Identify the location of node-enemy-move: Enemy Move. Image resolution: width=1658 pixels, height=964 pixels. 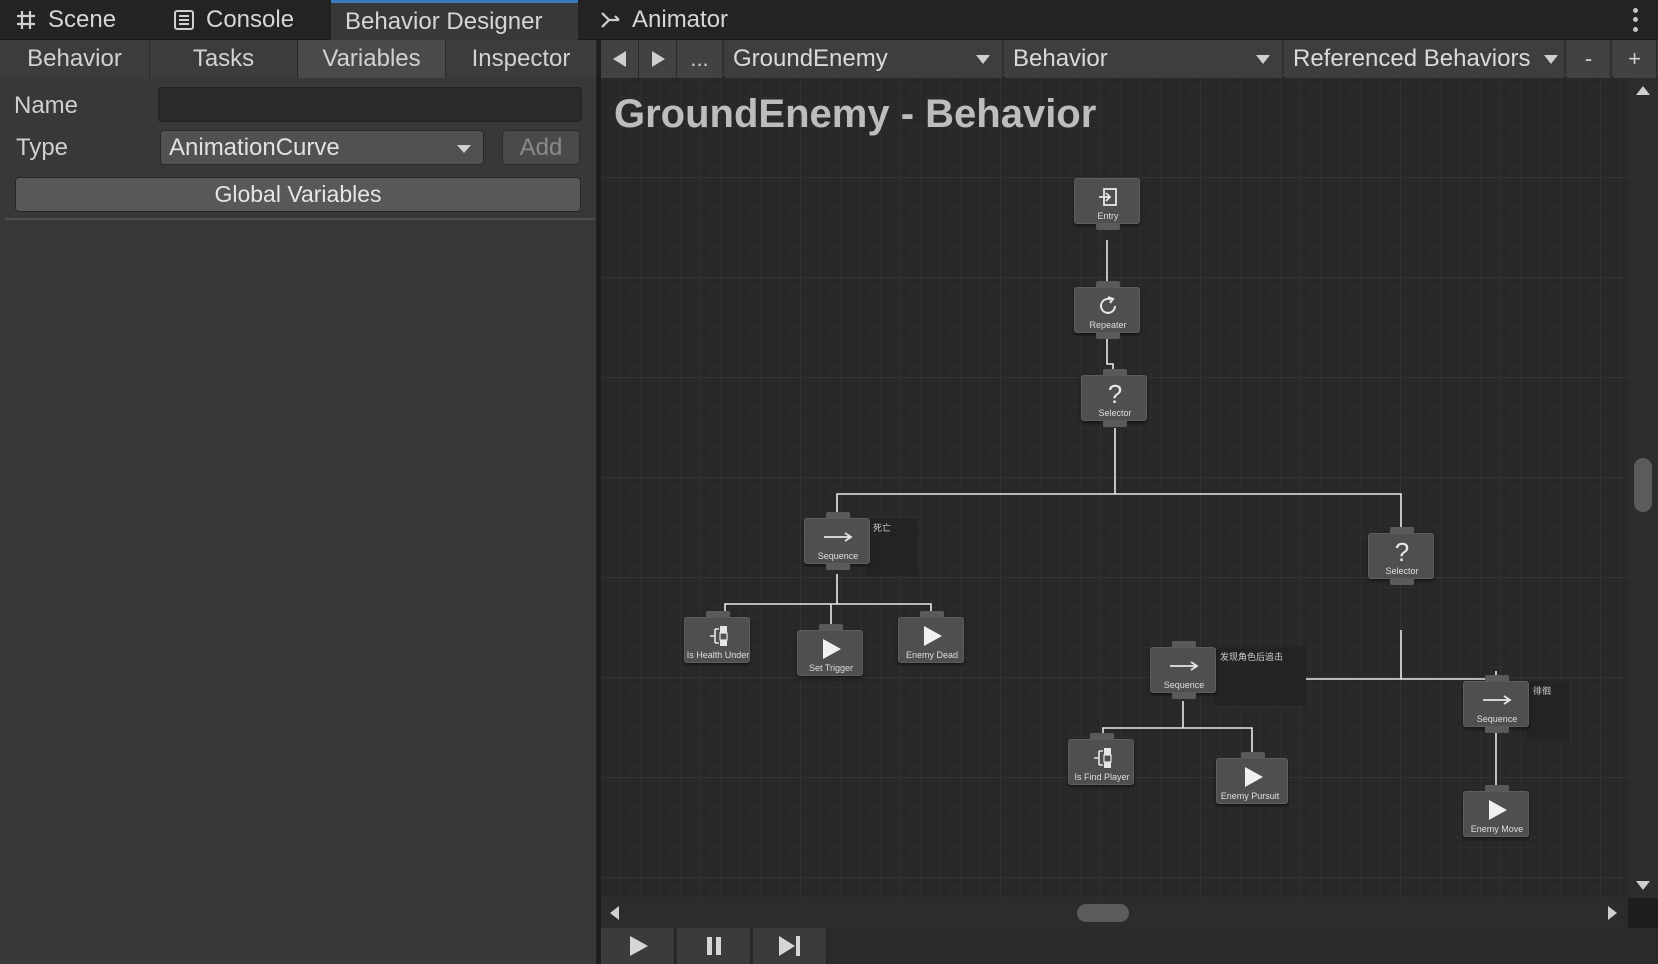
(1496, 811).